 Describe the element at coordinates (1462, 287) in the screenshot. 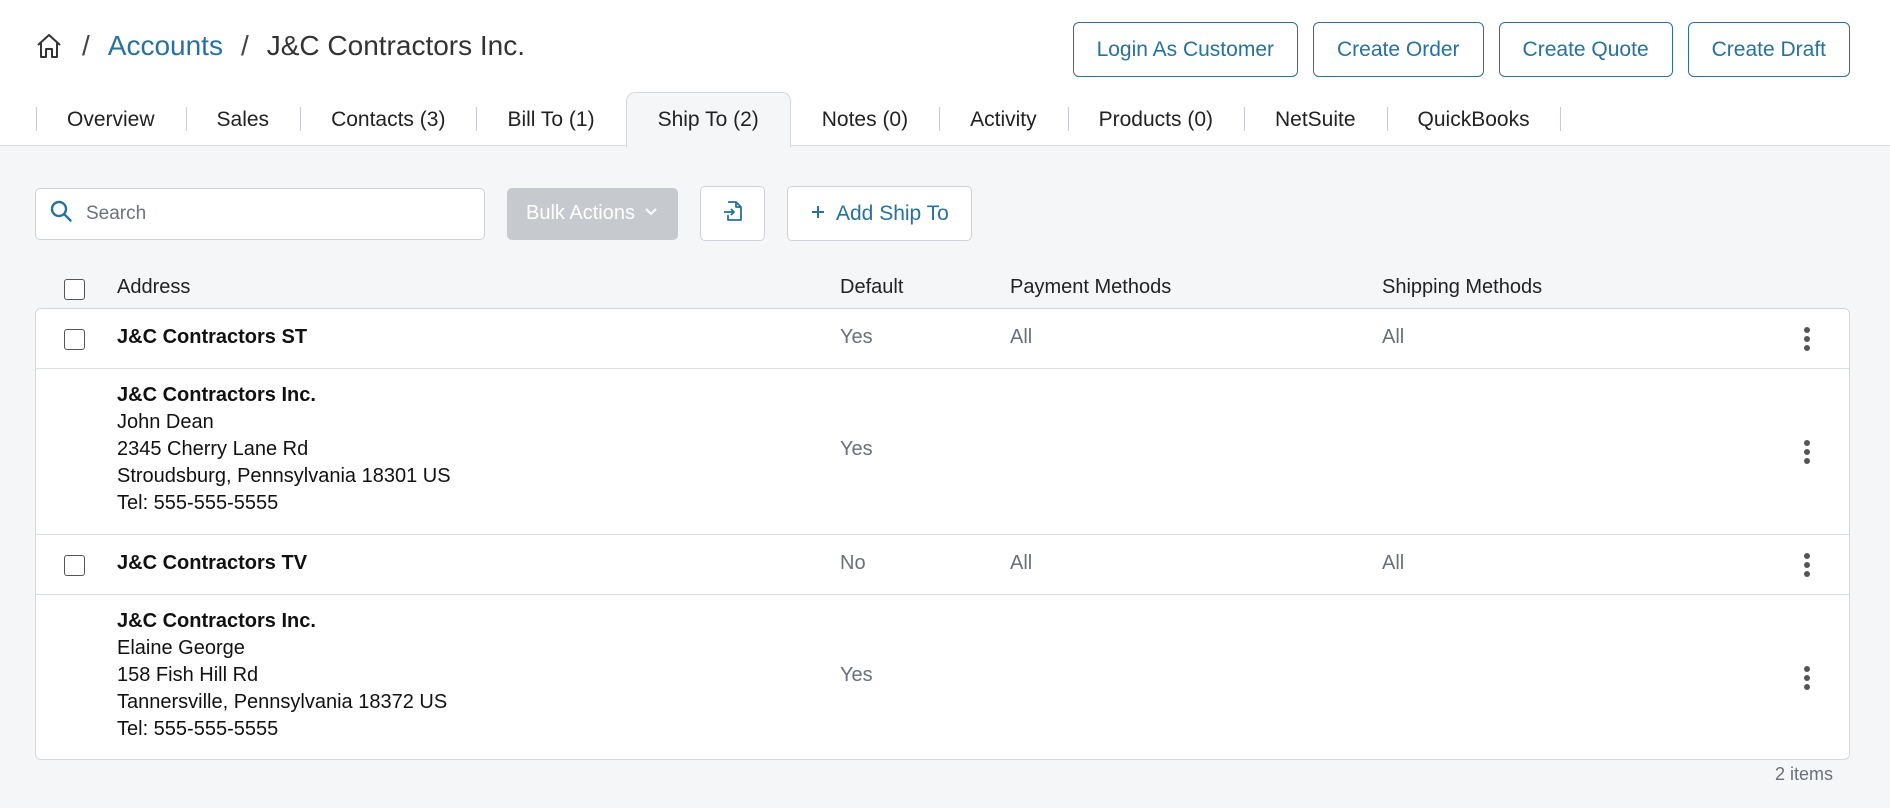

I see `column-header-shipping-methods: Shipping Methods` at that location.